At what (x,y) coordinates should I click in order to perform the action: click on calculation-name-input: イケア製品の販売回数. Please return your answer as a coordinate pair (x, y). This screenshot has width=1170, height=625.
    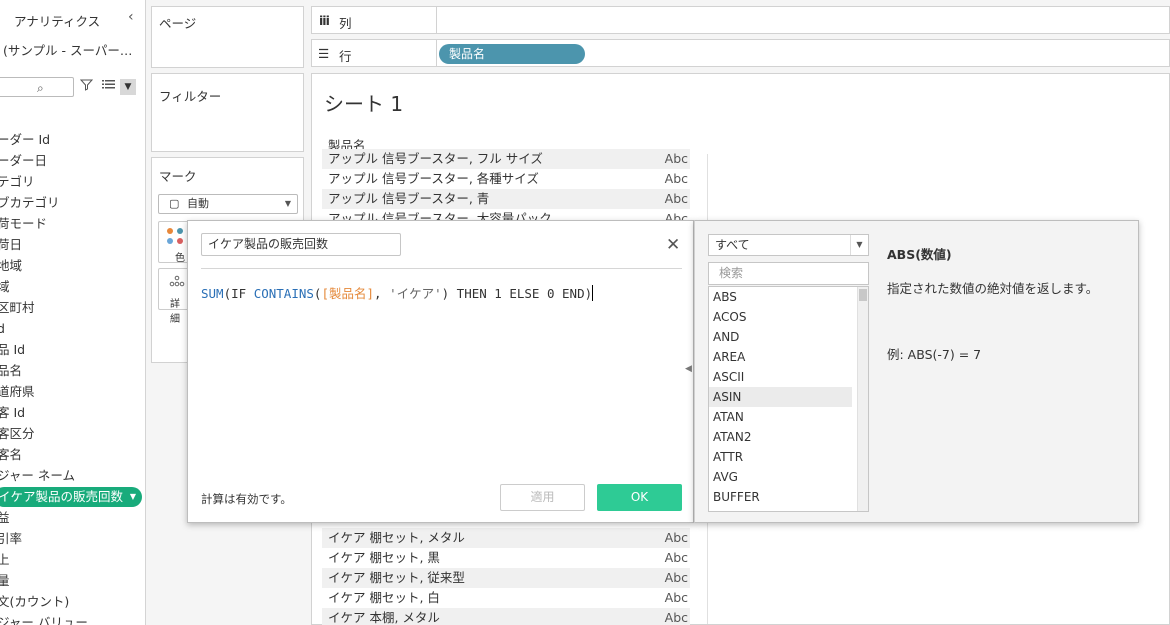
    Looking at the image, I should click on (301, 244).